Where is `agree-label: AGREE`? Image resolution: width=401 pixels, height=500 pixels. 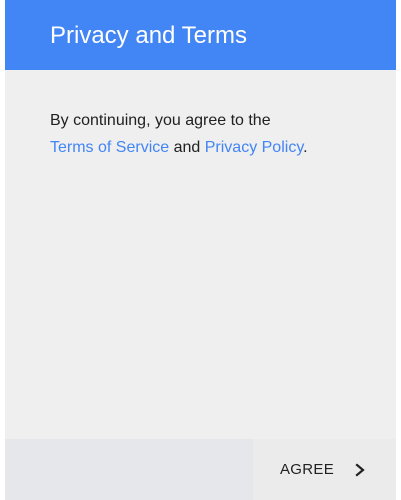 agree-label: AGREE is located at coordinates (307, 469).